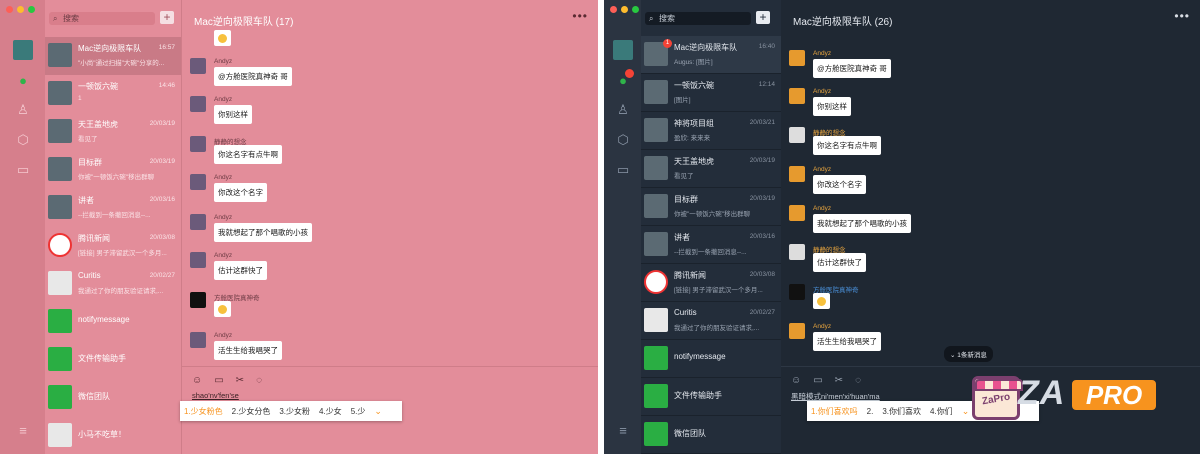  Describe the element at coordinates (889, 144) in the screenshot. I see `message: 静静的想念 你这名字有点牛啊` at that location.